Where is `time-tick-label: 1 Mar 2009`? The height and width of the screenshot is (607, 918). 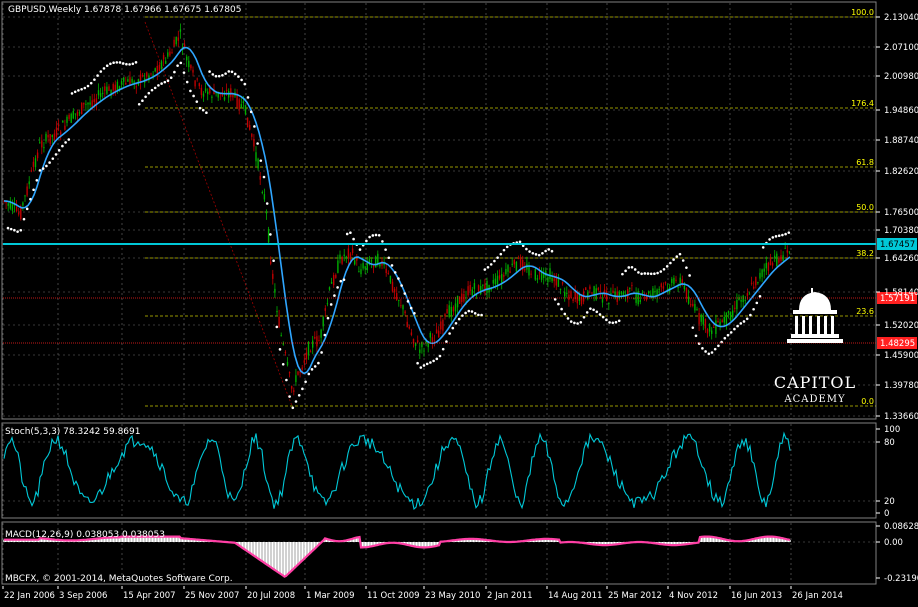 time-tick-label: 1 Mar 2009 is located at coordinates (330, 596).